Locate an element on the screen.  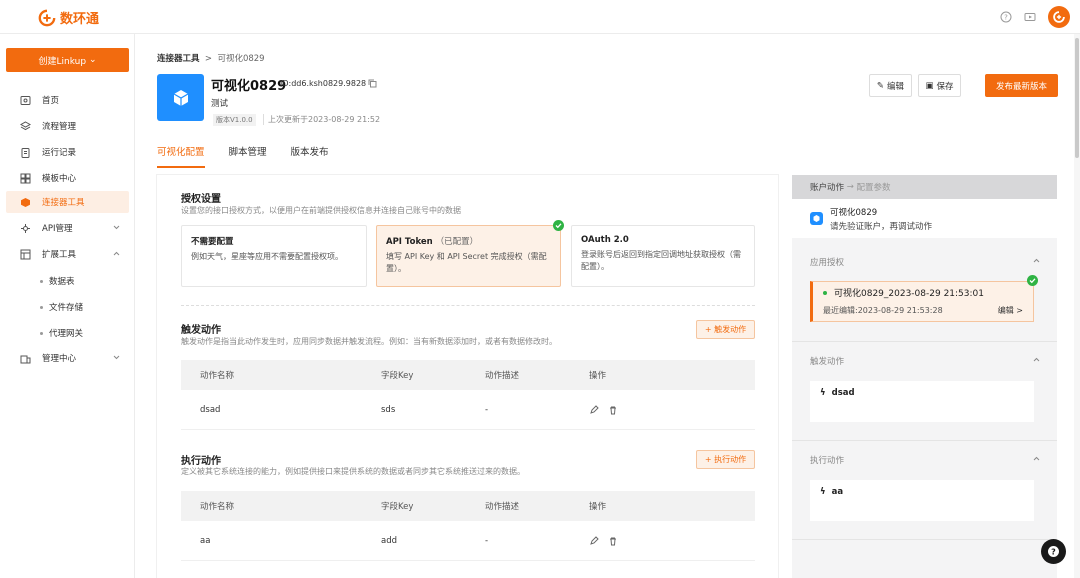
step-config-params: 配置参数 is located at coordinates (874, 187).